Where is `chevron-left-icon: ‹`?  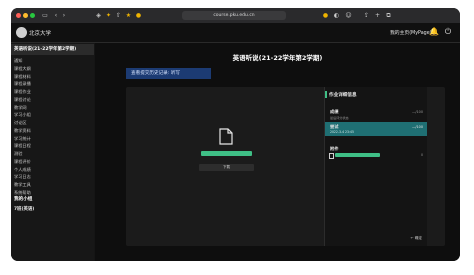
chevron-left-icon: ‹ is located at coordinates (56, 15).